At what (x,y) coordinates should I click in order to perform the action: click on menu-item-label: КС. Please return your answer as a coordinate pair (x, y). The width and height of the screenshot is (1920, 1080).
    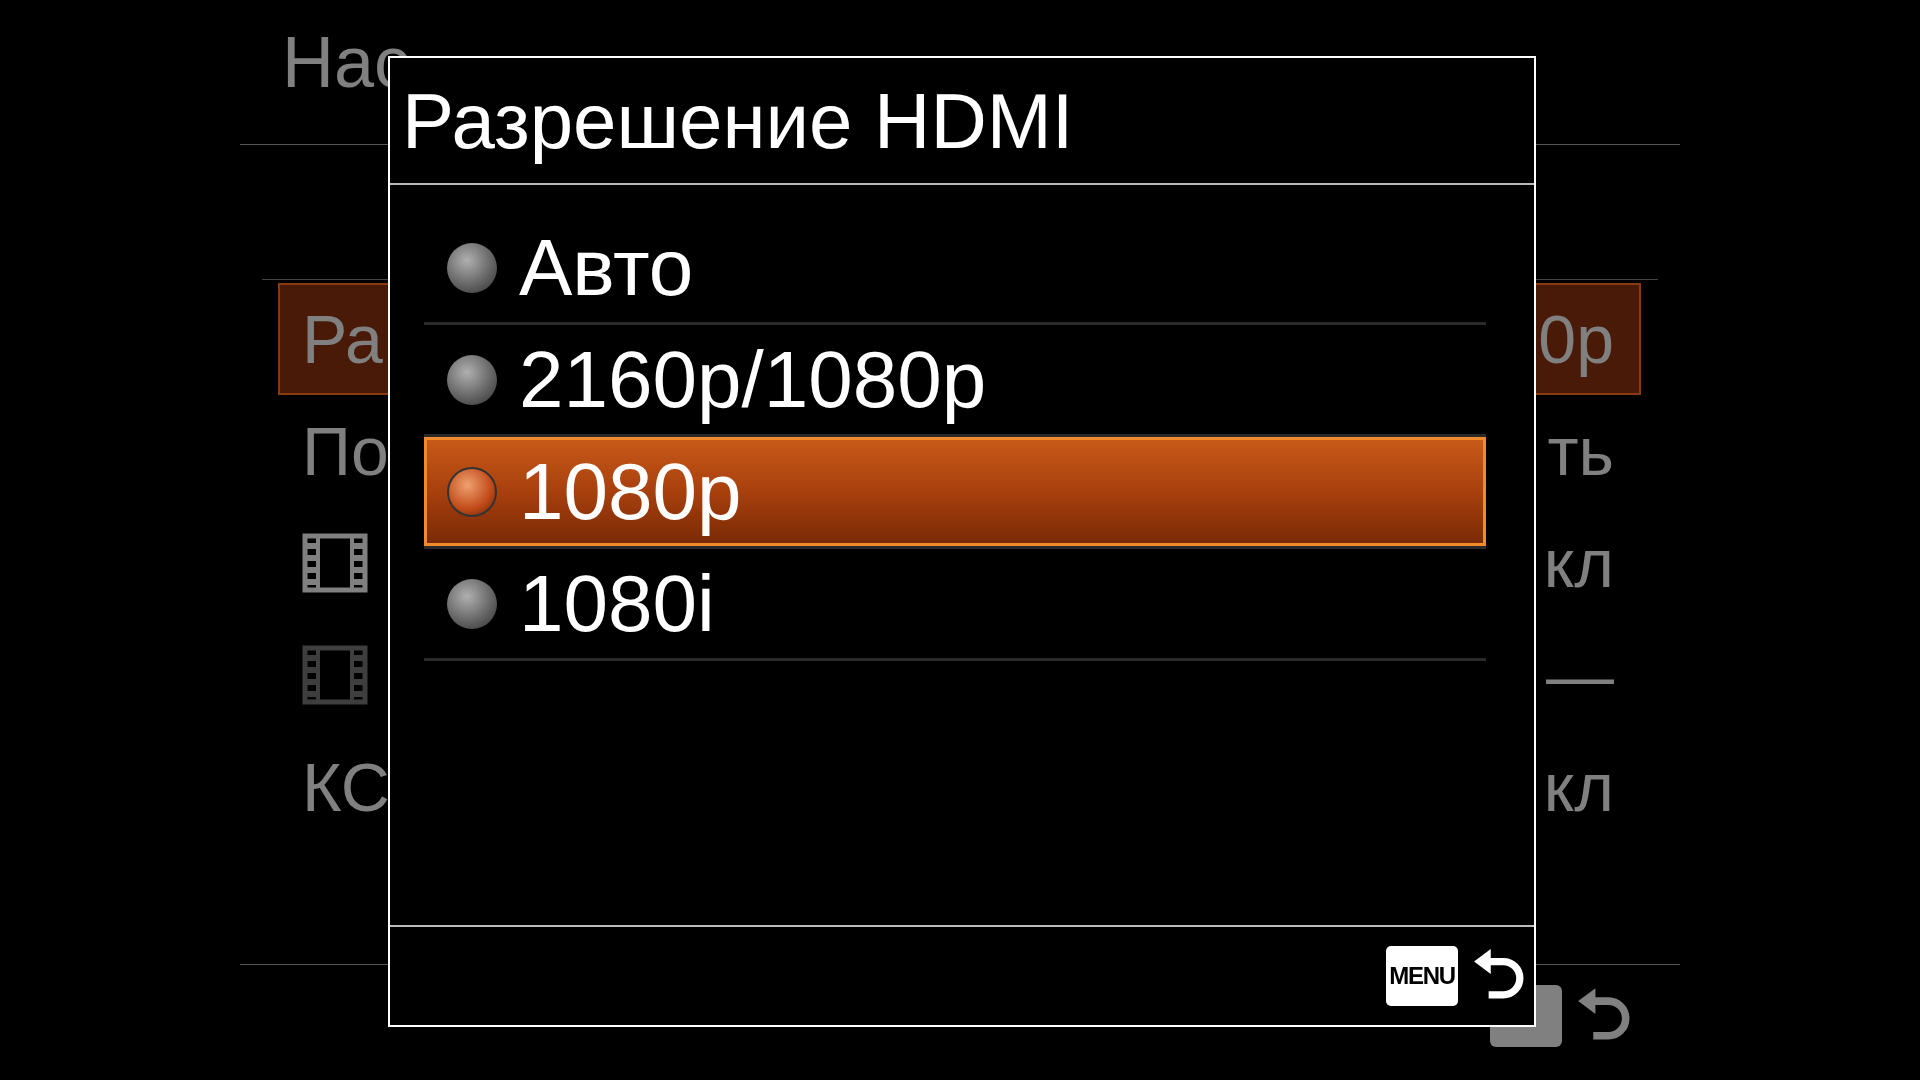
    Looking at the image, I should click on (346, 787).